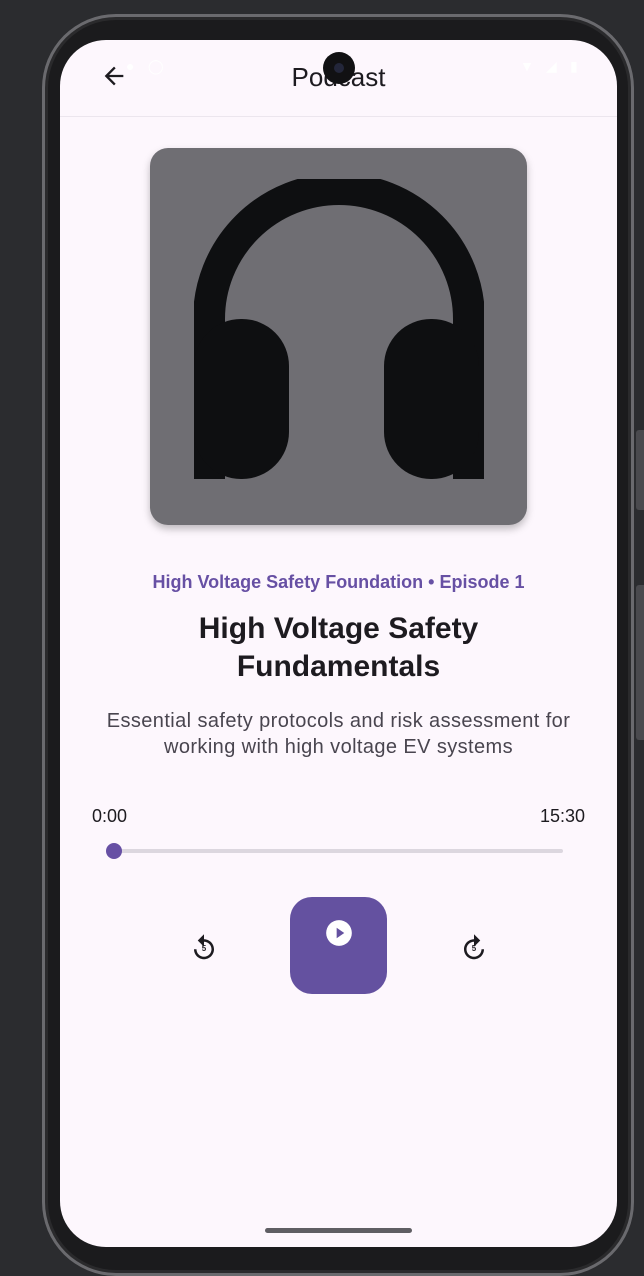 Image resolution: width=644 pixels, height=1276 pixels. Describe the element at coordinates (339, 68) in the screenshot. I see `front-camera` at that location.